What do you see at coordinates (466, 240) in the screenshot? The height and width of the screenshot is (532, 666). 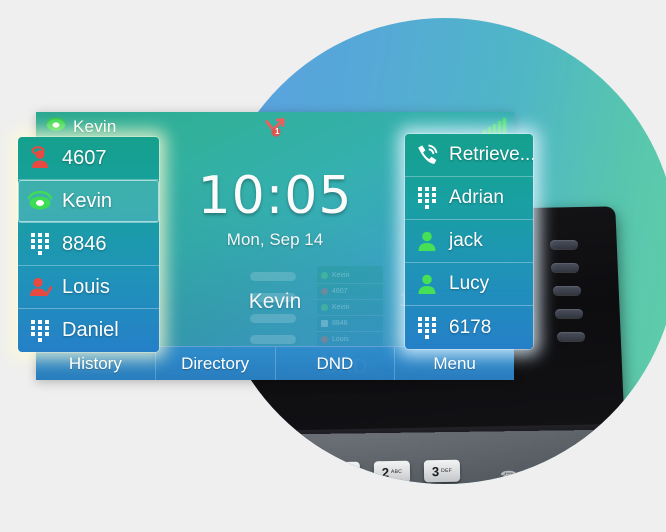 I see `directory-item-label: jack` at bounding box center [466, 240].